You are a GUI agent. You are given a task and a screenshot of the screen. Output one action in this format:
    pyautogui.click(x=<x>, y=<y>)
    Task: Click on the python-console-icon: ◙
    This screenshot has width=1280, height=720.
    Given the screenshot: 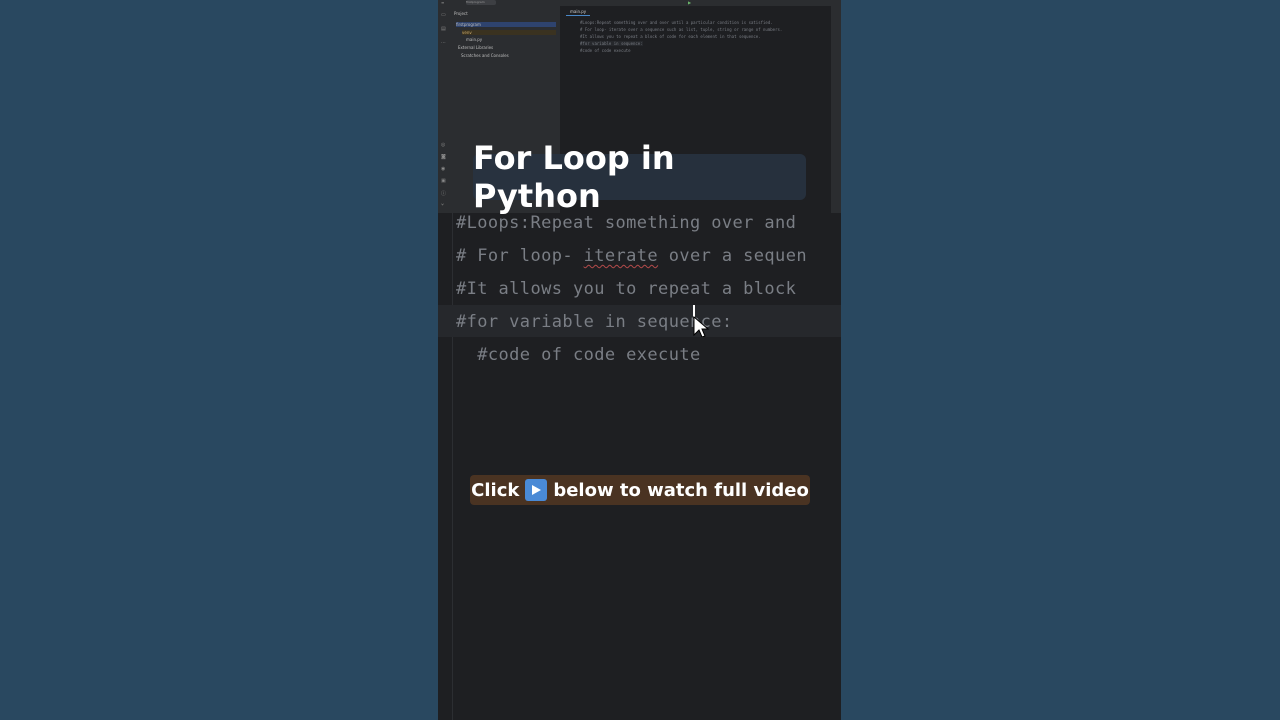 What is the action you would take?
    pyautogui.click(x=443, y=157)
    